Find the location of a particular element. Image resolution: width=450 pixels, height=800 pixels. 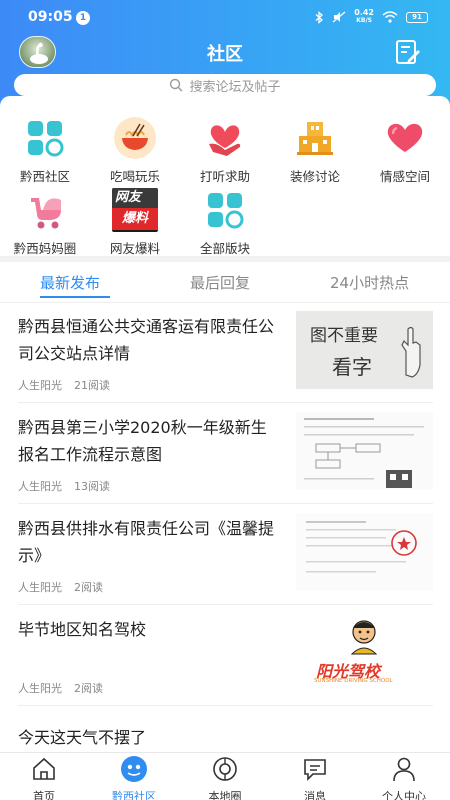

netizen-news-icon-text-bottom: 爆料 is located at coordinates (135, 219).